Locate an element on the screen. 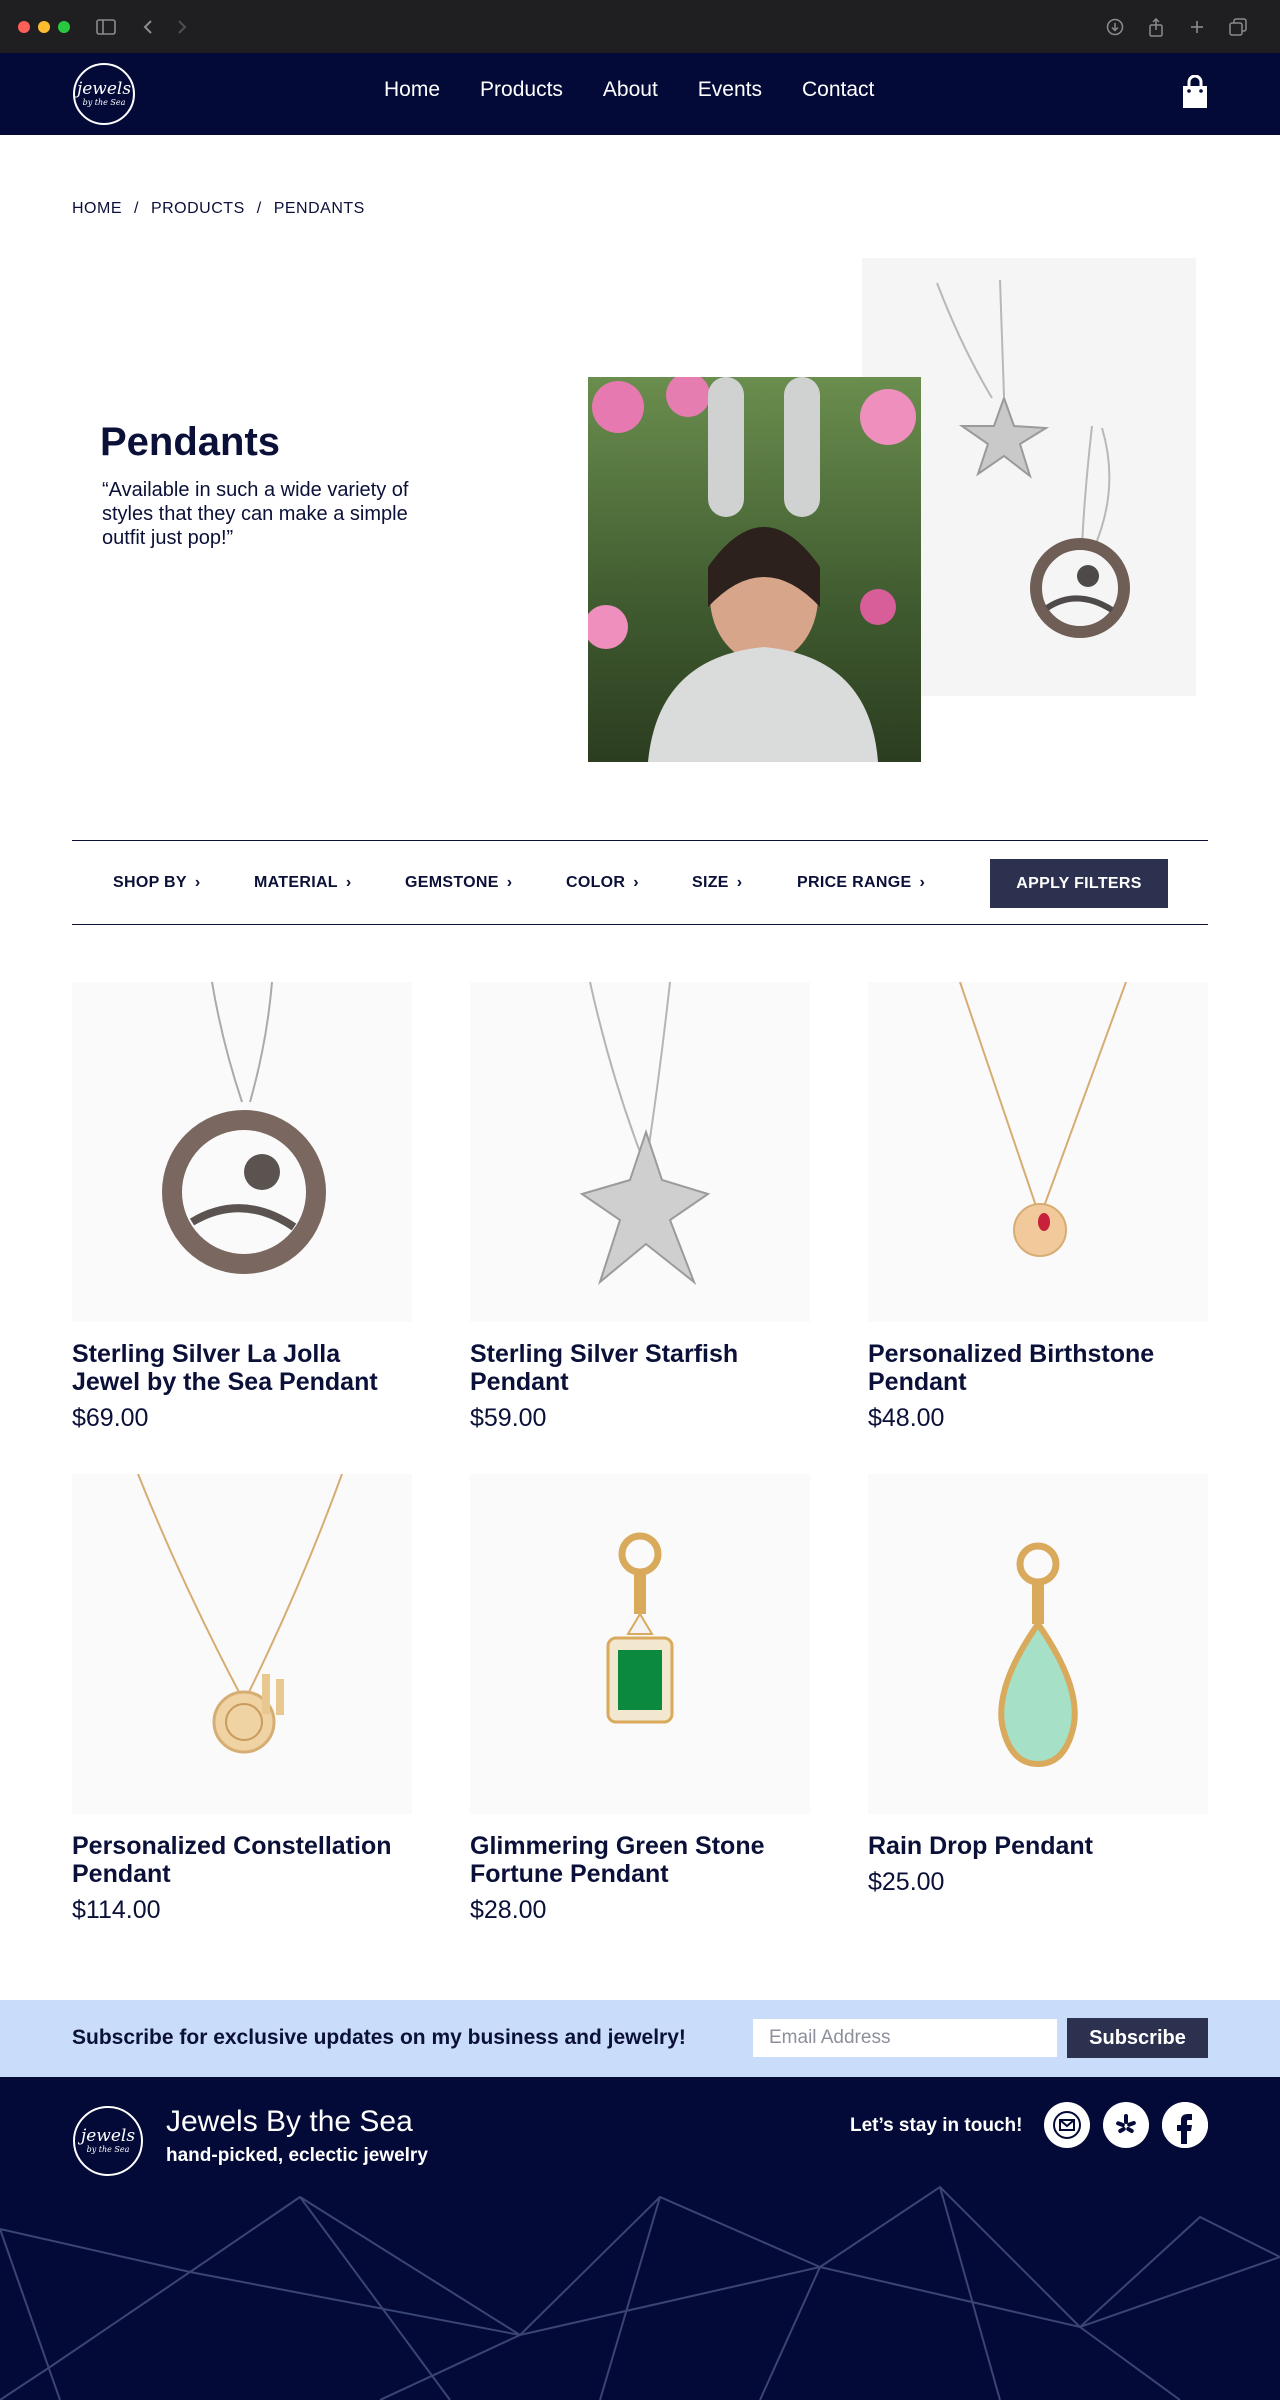 This screenshot has width=1280, height=2400. product-name: Sterling Silver Starfish Pendant is located at coordinates (630, 1368).